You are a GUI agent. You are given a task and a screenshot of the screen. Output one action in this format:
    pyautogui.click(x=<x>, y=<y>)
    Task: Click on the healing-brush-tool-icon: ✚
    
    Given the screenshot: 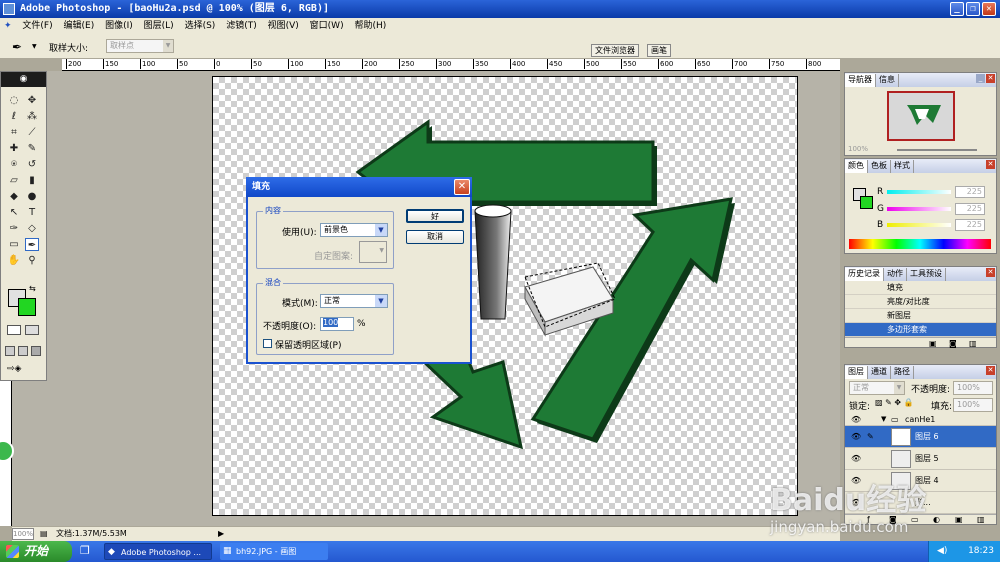 What is the action you would take?
    pyautogui.click(x=14, y=148)
    